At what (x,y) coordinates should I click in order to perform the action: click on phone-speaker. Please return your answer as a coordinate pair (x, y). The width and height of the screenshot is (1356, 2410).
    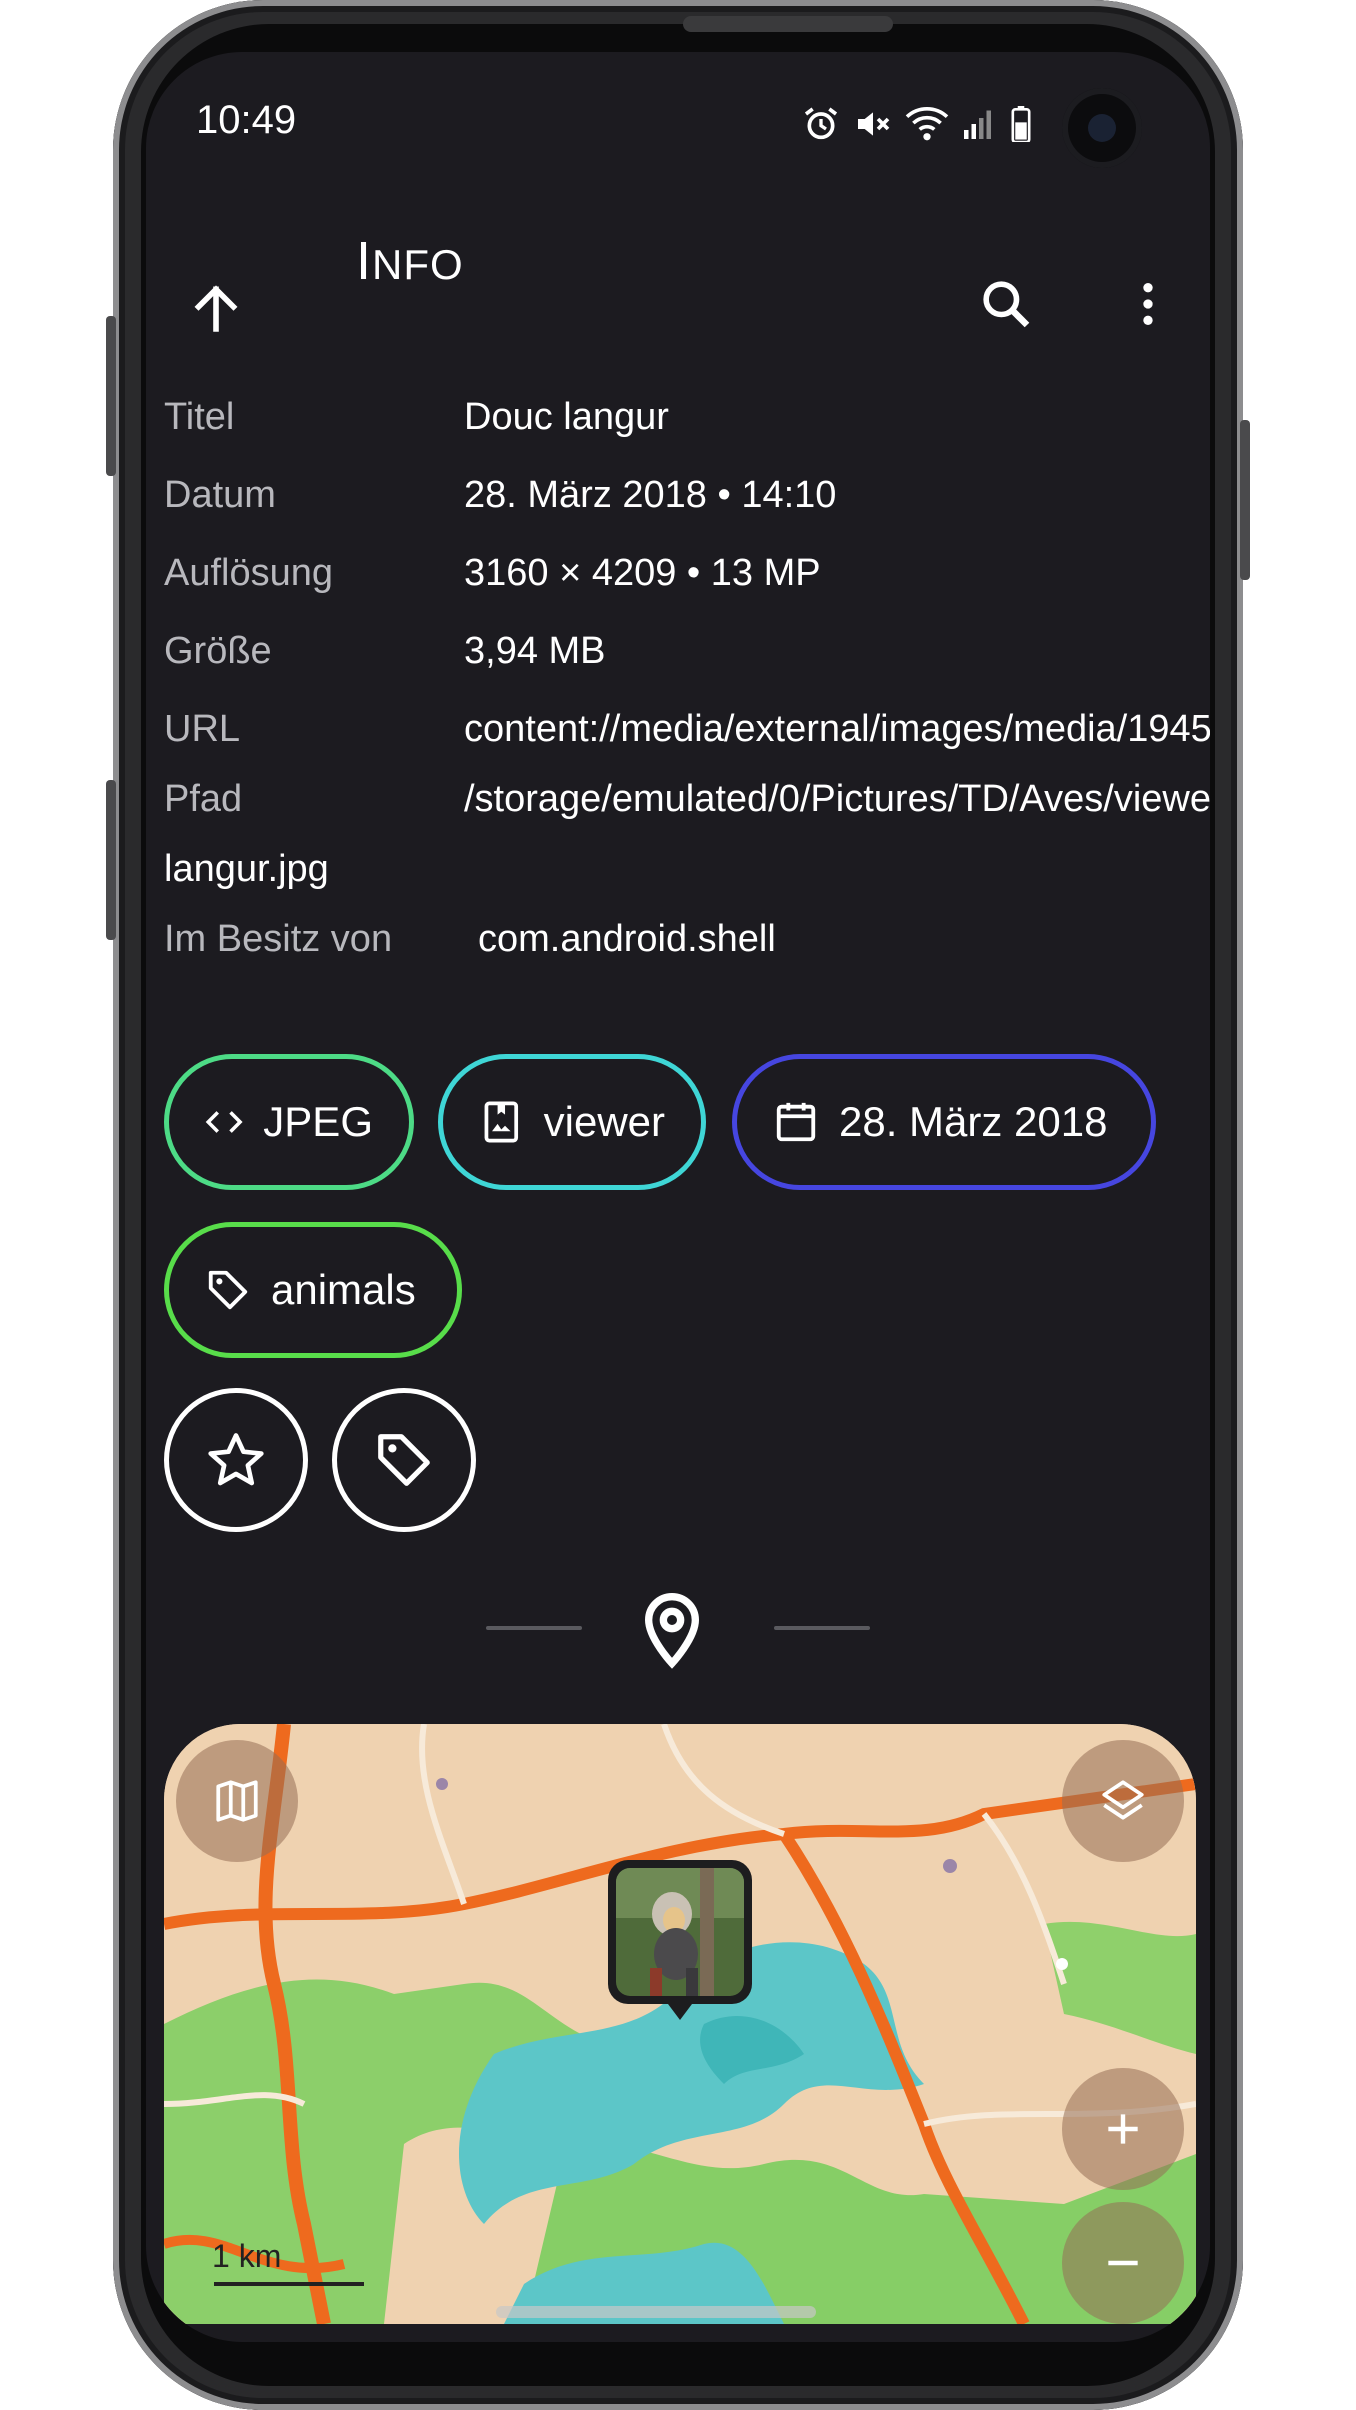
    Looking at the image, I should click on (788, 24).